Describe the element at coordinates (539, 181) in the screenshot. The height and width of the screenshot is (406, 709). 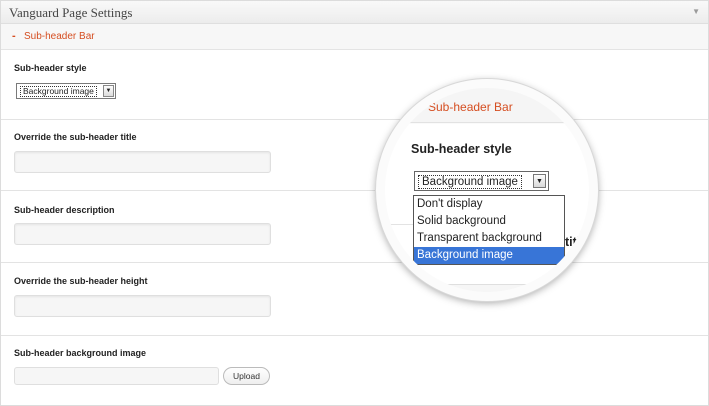
I see `magnified-dropdown-arrow-icon: ▼` at that location.